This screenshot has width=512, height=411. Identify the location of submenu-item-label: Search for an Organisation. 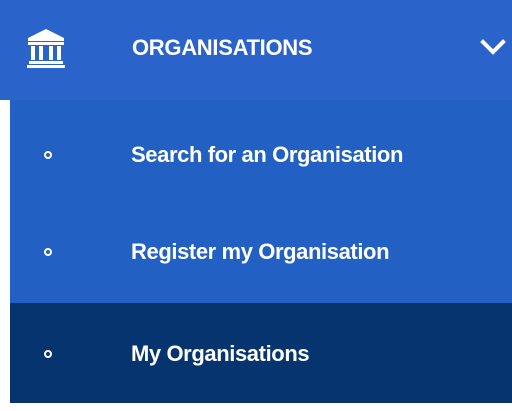
(267, 154).